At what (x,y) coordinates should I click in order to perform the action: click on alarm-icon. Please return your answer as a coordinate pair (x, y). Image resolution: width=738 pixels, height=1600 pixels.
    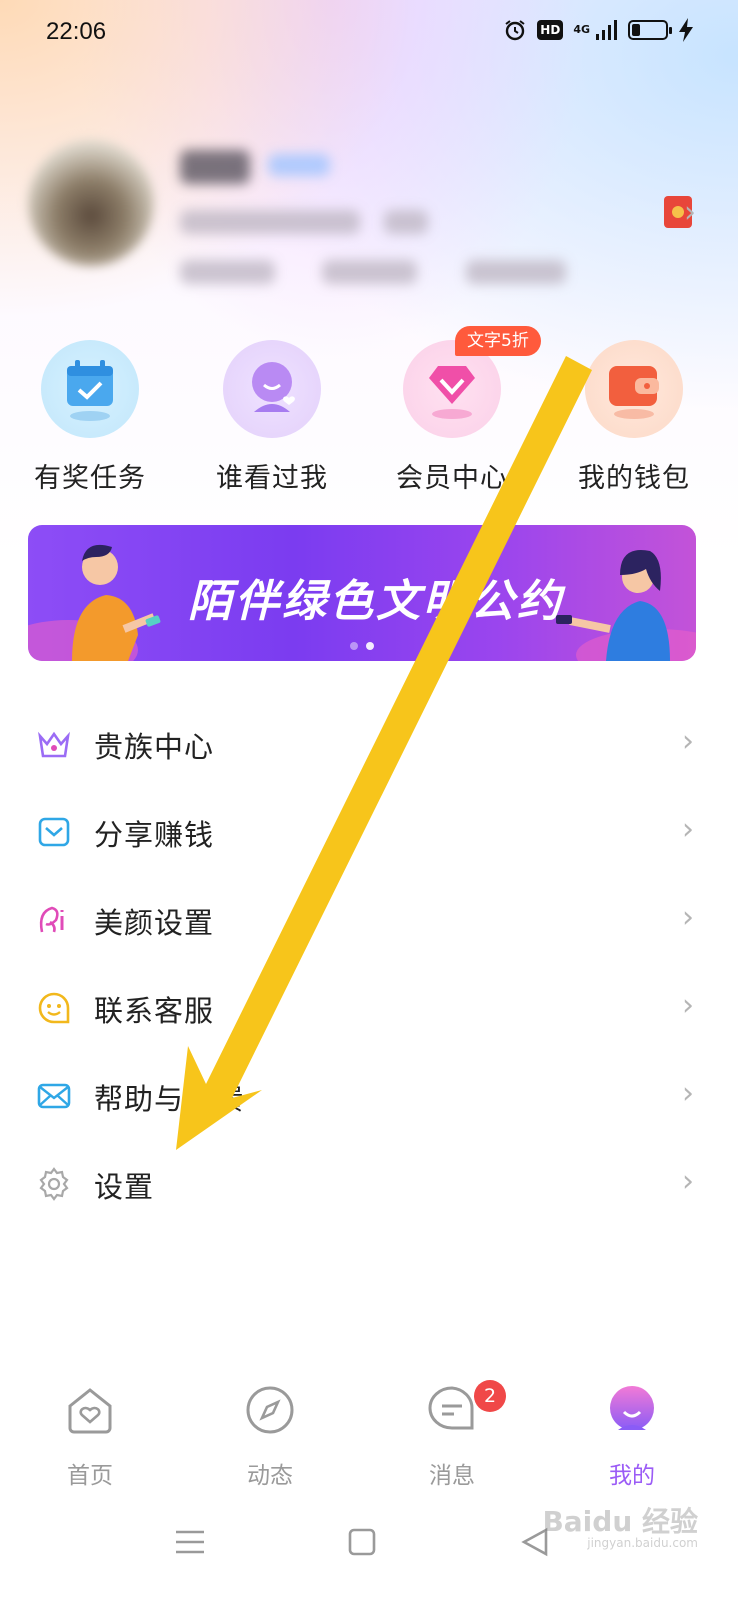
    Looking at the image, I should click on (515, 30).